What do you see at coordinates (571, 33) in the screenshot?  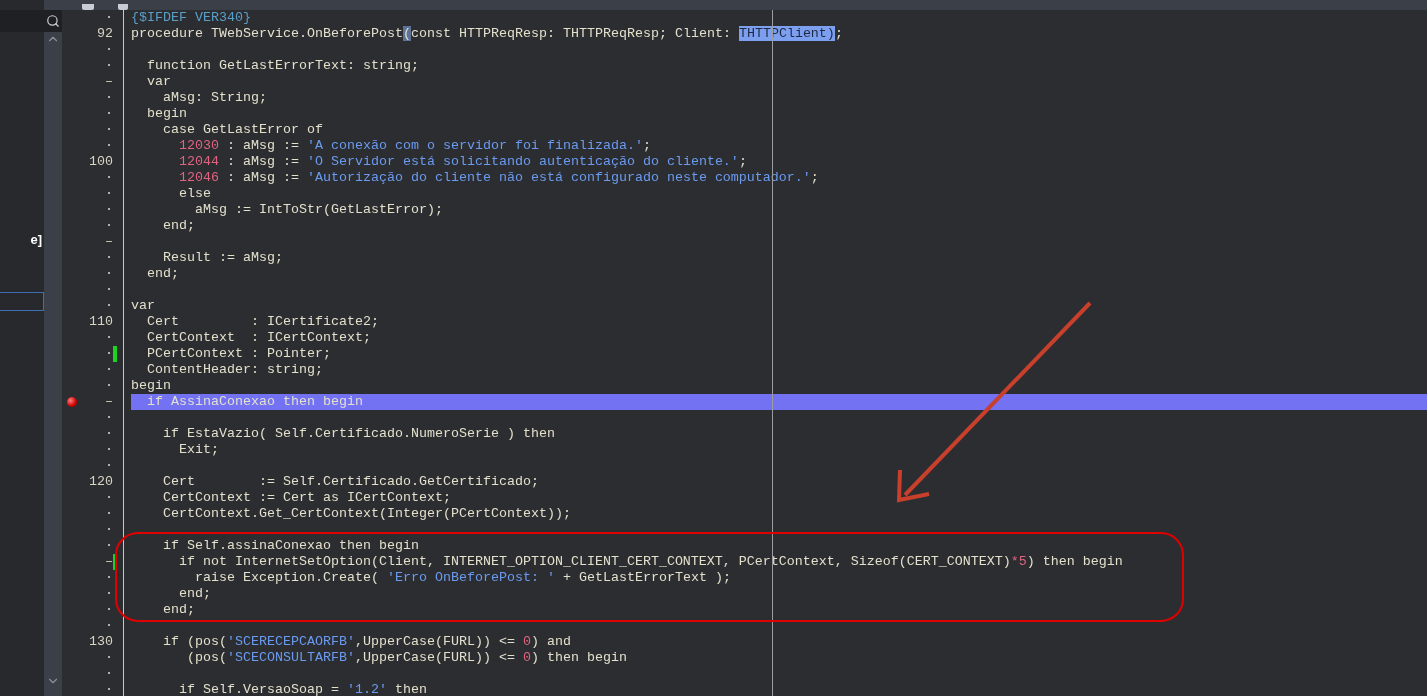 I see `code-text: const HTTPReqResp: THTTPReqResp; Client:` at bounding box center [571, 33].